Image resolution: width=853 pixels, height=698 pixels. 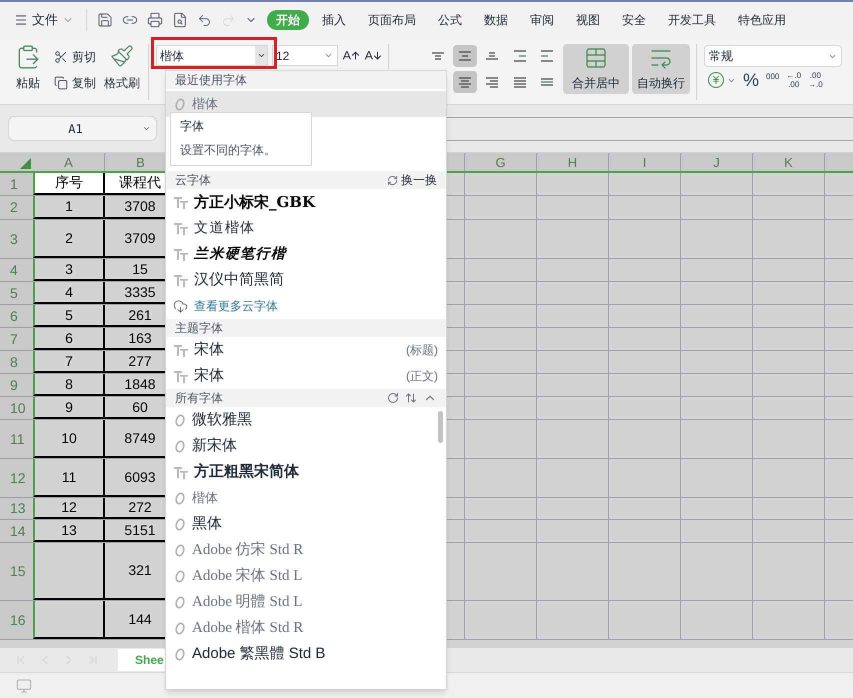 What do you see at coordinates (122, 56) in the screenshot?
I see `paintbrush-icon` at bounding box center [122, 56].